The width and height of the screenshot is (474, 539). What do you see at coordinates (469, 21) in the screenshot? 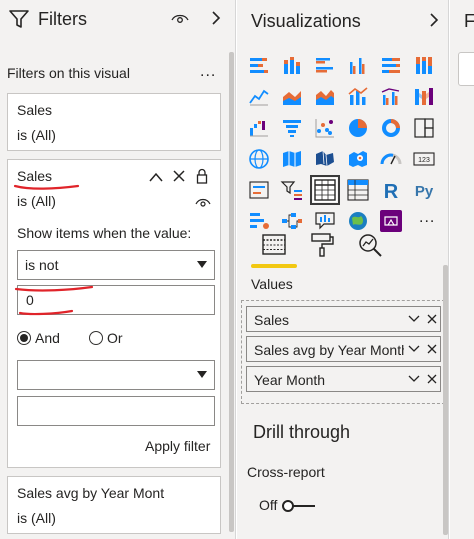
I see `fields-title: F` at bounding box center [469, 21].